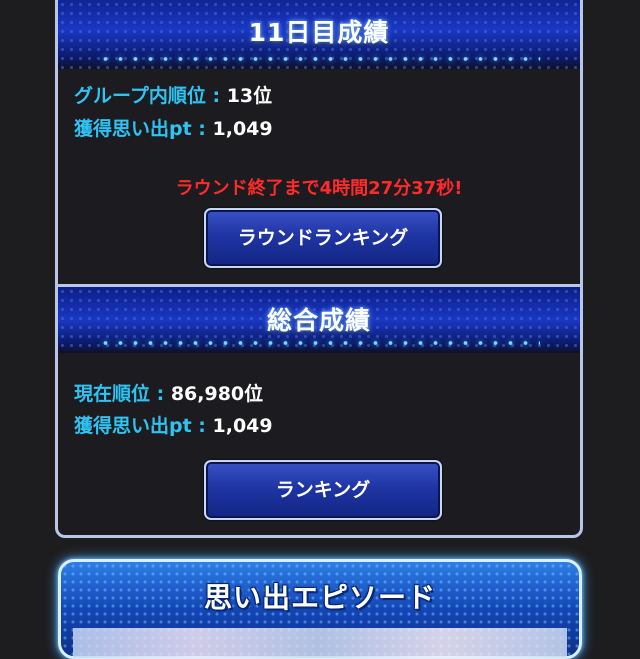 The width and height of the screenshot is (640, 659). What do you see at coordinates (122, 394) in the screenshot?
I see `current-rank-label: 現在順位 :` at bounding box center [122, 394].